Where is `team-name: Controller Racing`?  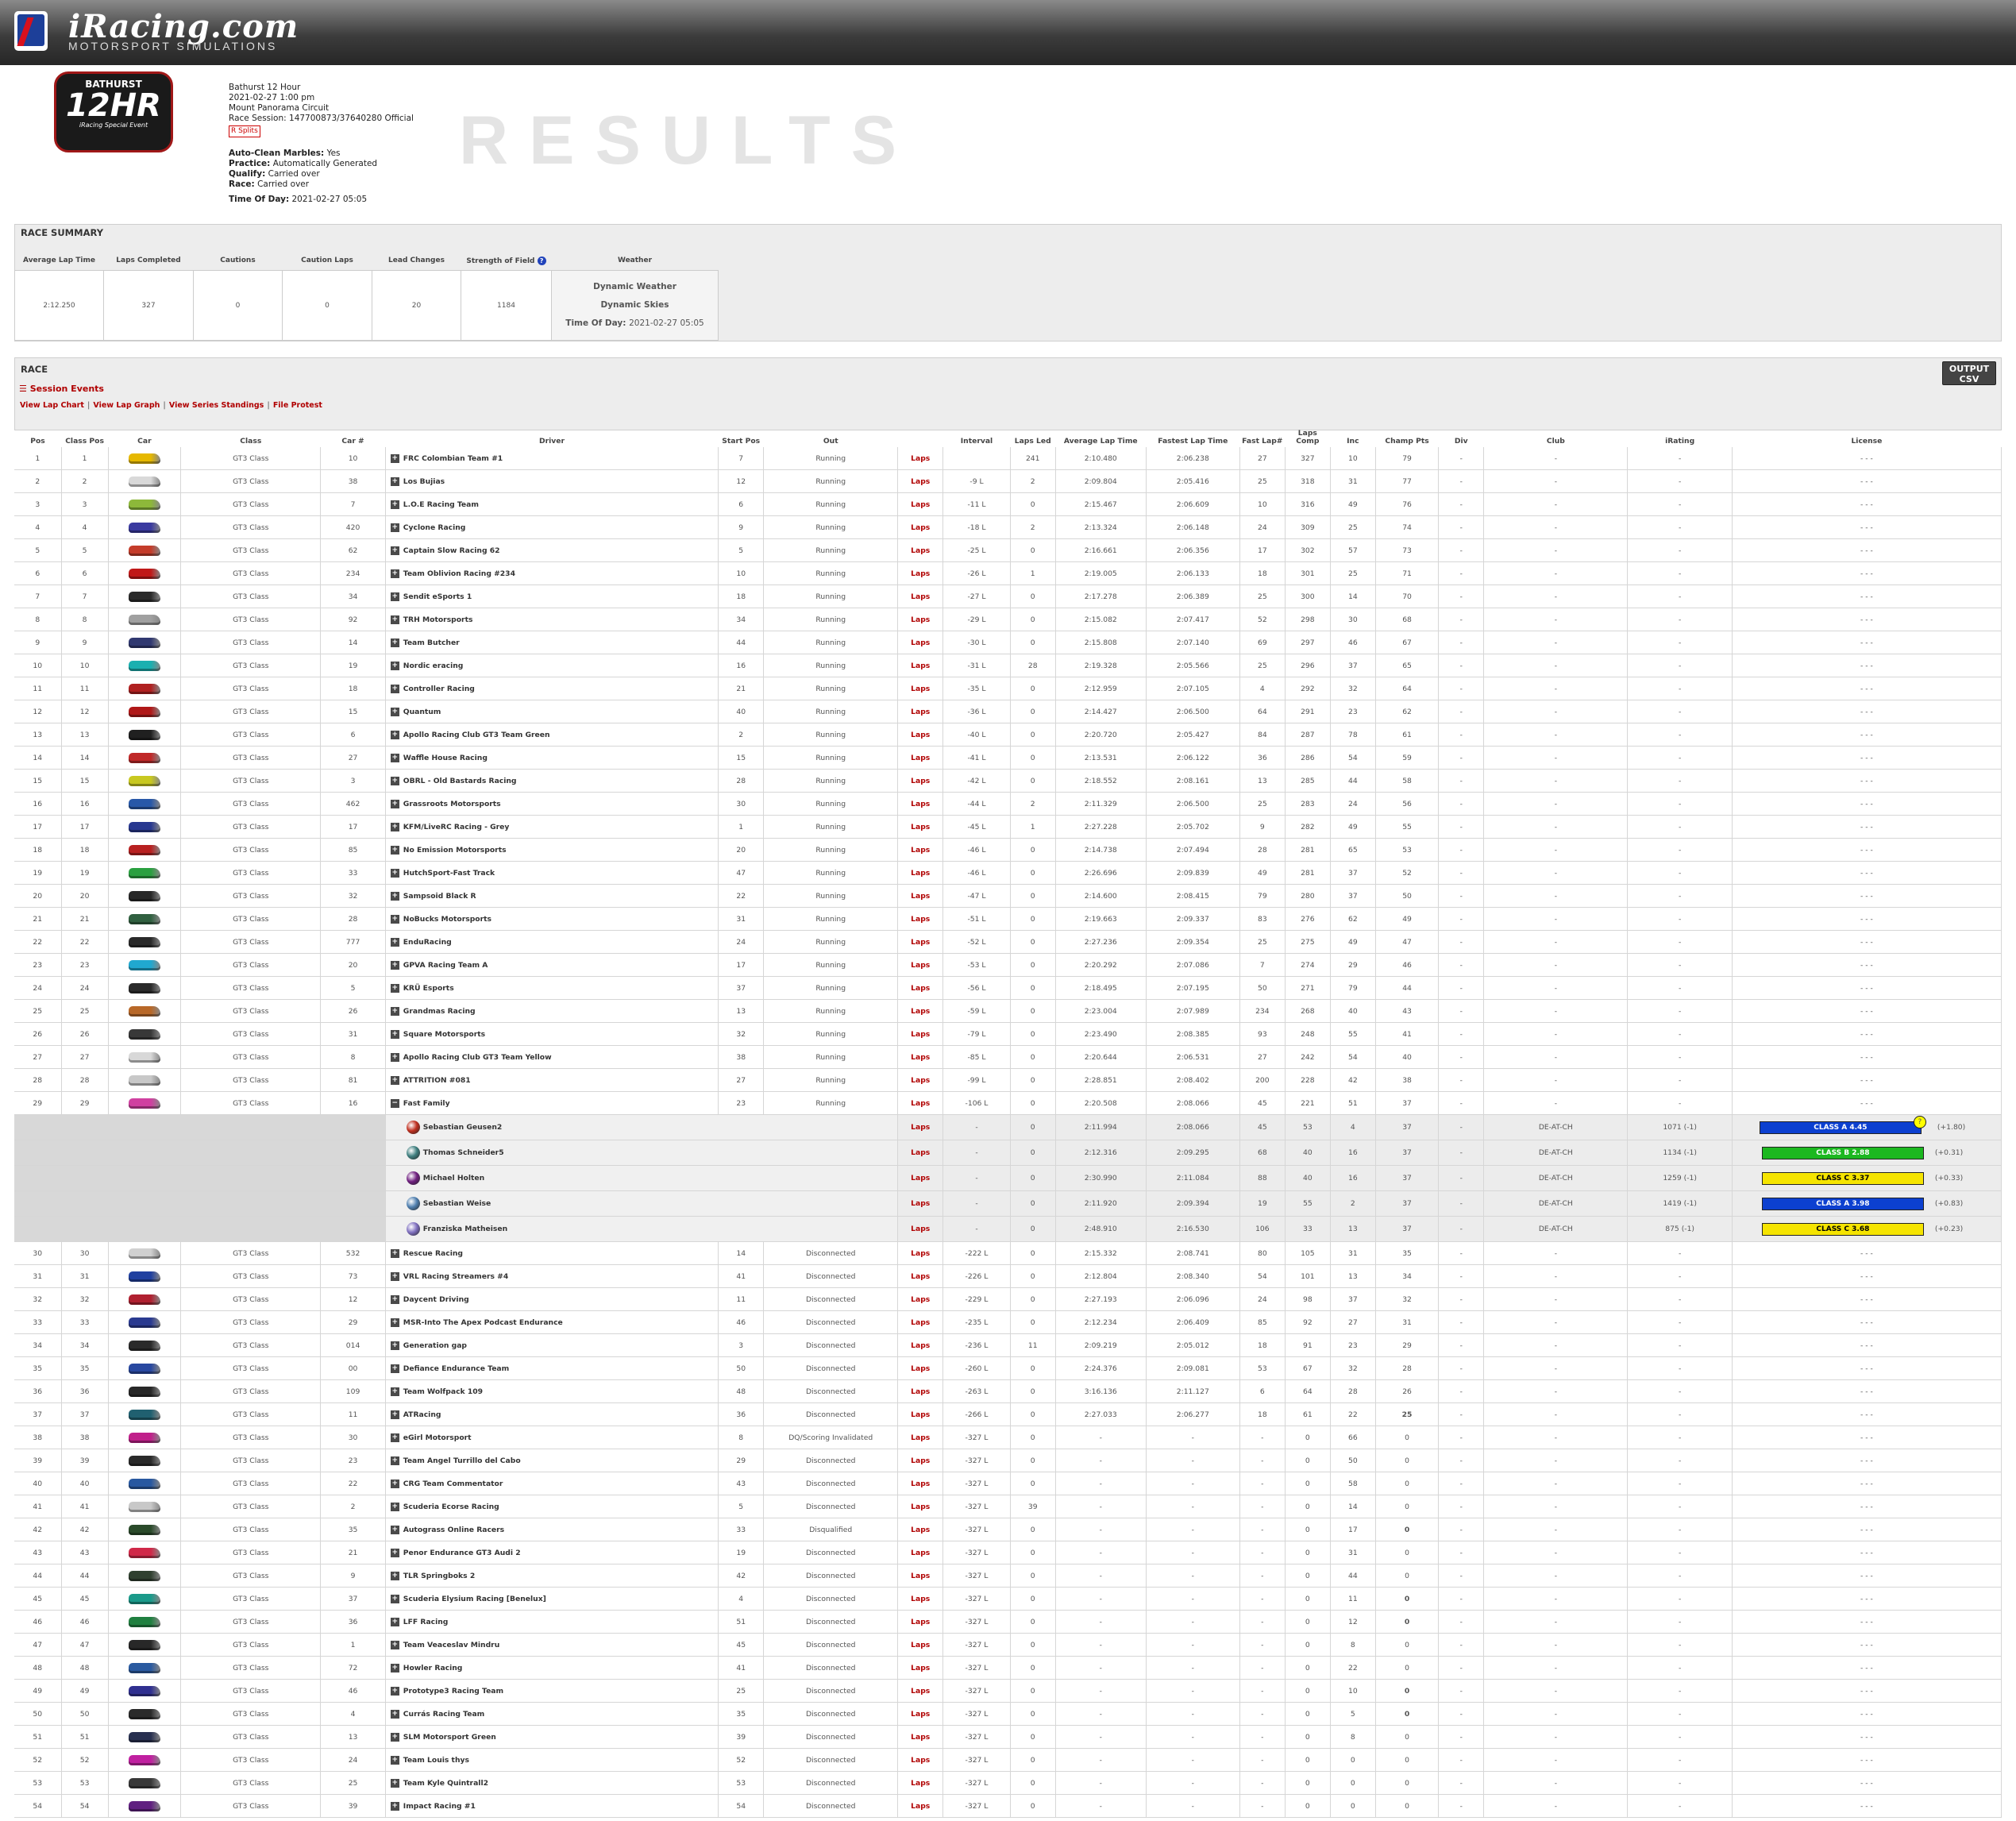 team-name: Controller Racing is located at coordinates (439, 689).